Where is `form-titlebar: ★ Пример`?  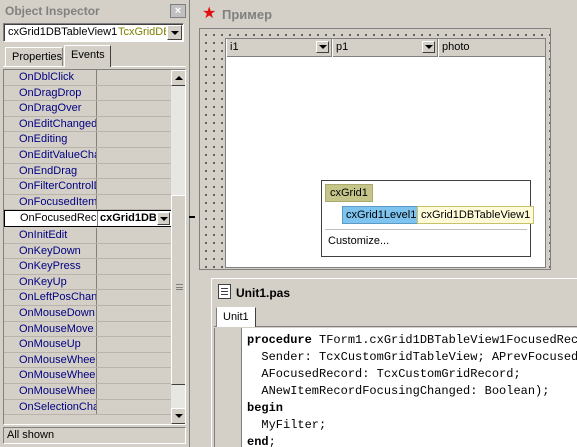 form-titlebar: ★ Пример is located at coordinates (375, 15).